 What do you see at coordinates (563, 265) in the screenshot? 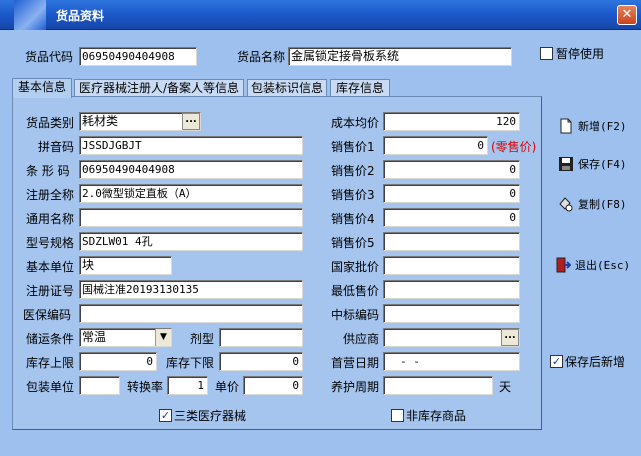
I see `exit-door-icon` at bounding box center [563, 265].